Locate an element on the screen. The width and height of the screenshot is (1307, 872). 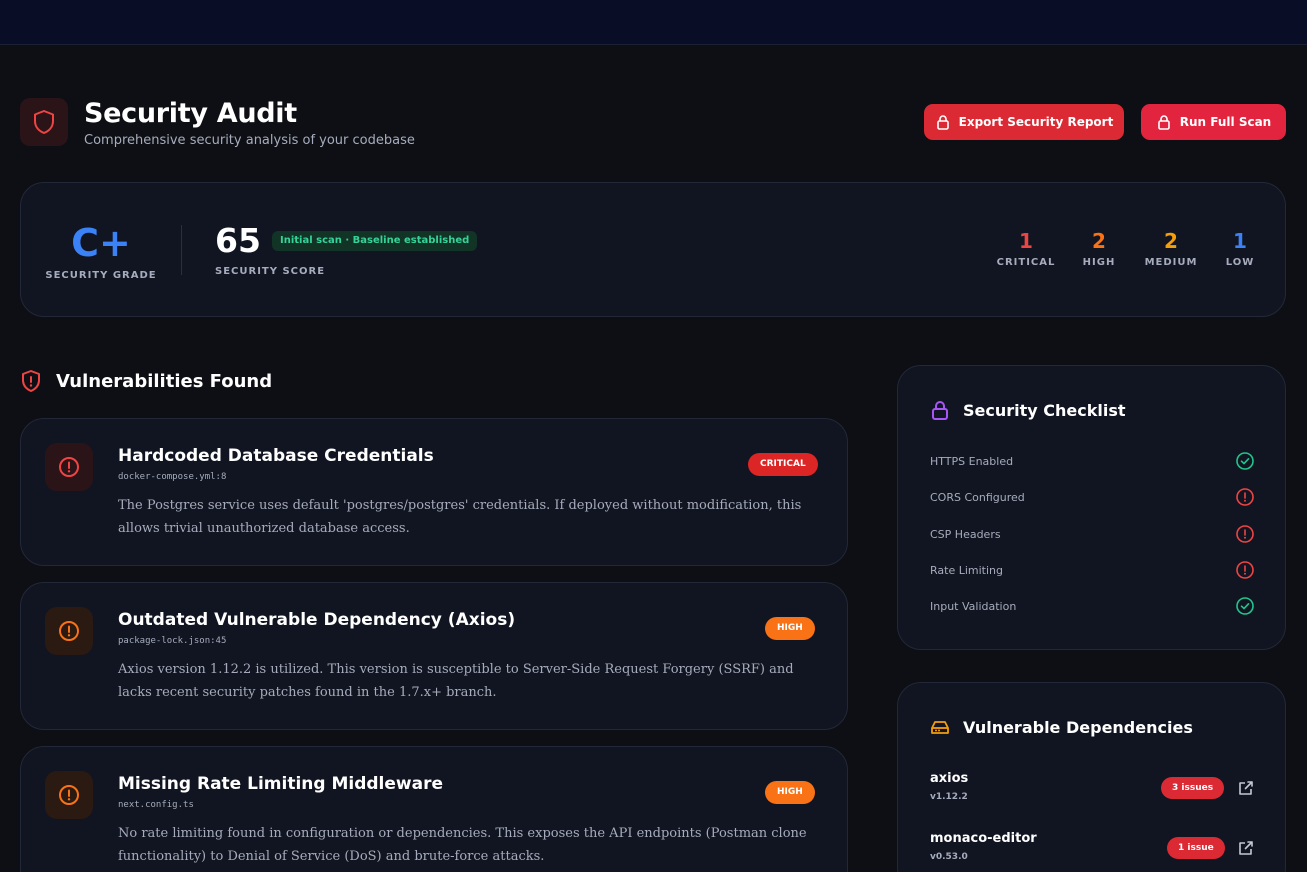
vulnerability-title: Outdated Vulnerable Dependency (Axios) is located at coordinates (317, 620).